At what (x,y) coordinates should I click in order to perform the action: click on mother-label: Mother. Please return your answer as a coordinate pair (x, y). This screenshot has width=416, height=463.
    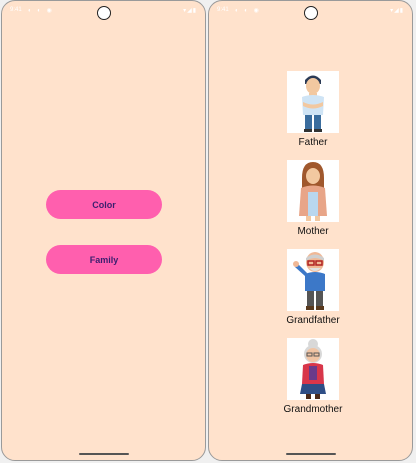
    Looking at the image, I should click on (313, 231).